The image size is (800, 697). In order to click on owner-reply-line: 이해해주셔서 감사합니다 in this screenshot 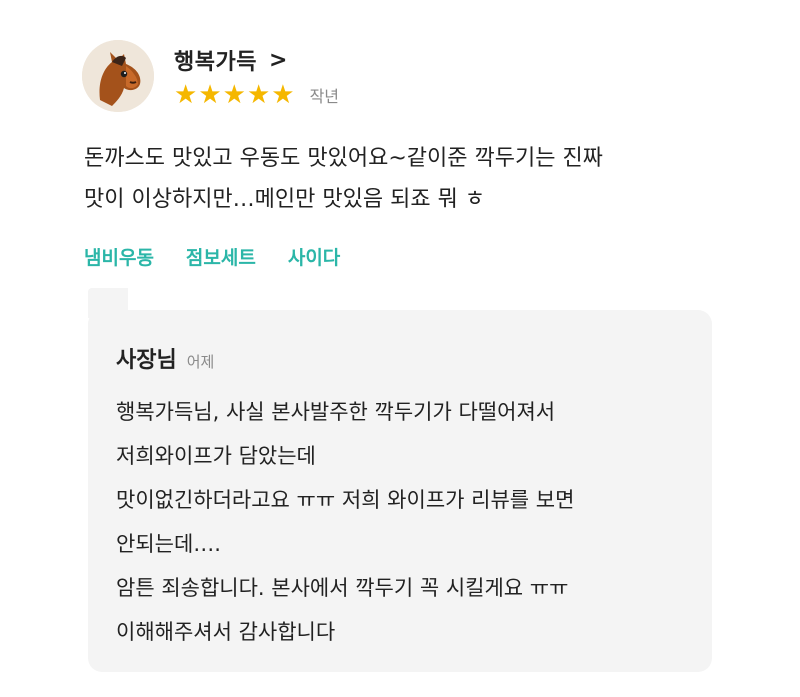, I will do `click(226, 632)`.